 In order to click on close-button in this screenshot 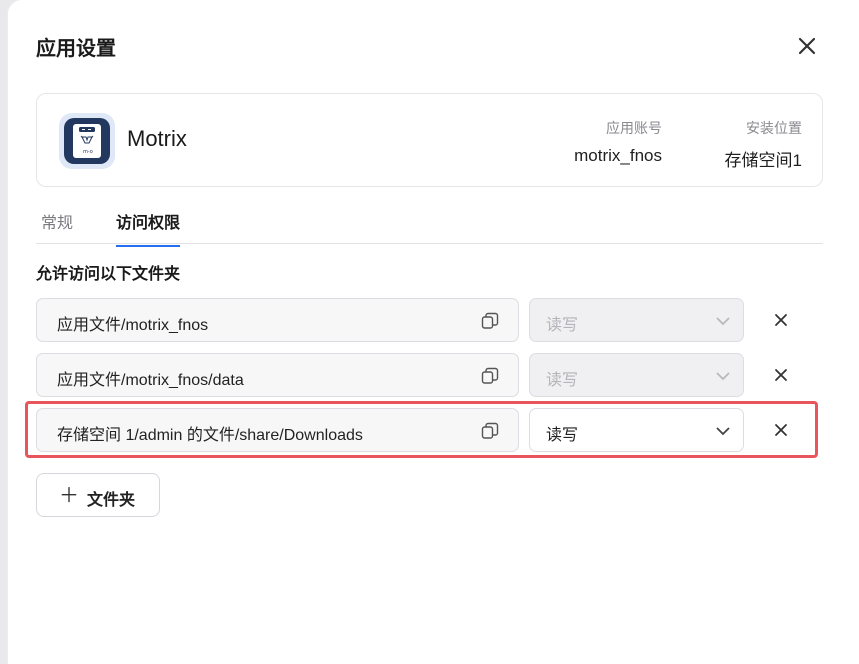, I will do `click(807, 46)`.